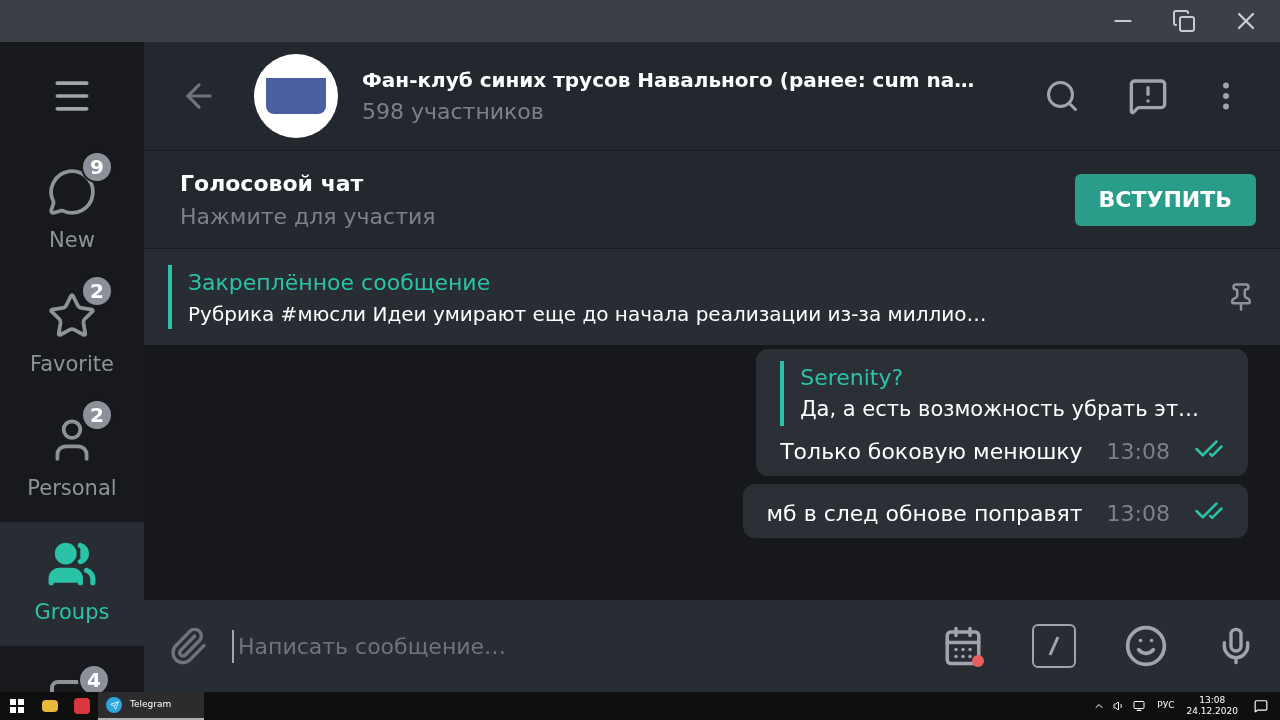 This screenshot has width=1280, height=720. I want to click on taskbar-app: Telegram, so click(151, 706).